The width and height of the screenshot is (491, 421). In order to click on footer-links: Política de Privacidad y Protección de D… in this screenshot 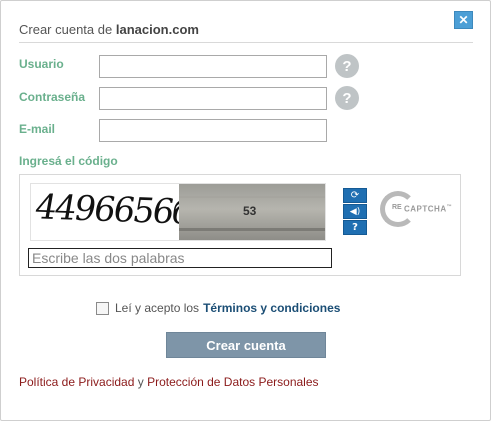, I will do `click(169, 382)`.